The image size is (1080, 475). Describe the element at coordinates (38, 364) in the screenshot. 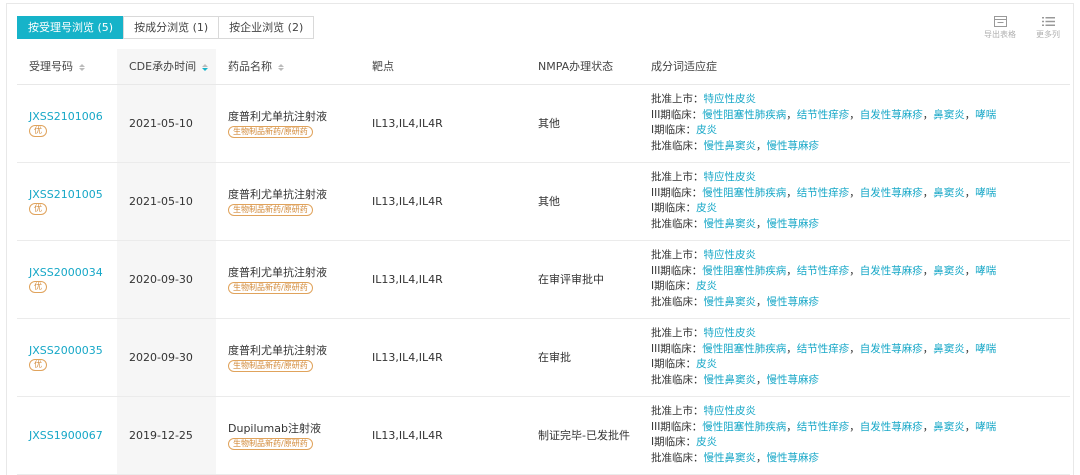

I see `priority-badge: 优` at that location.